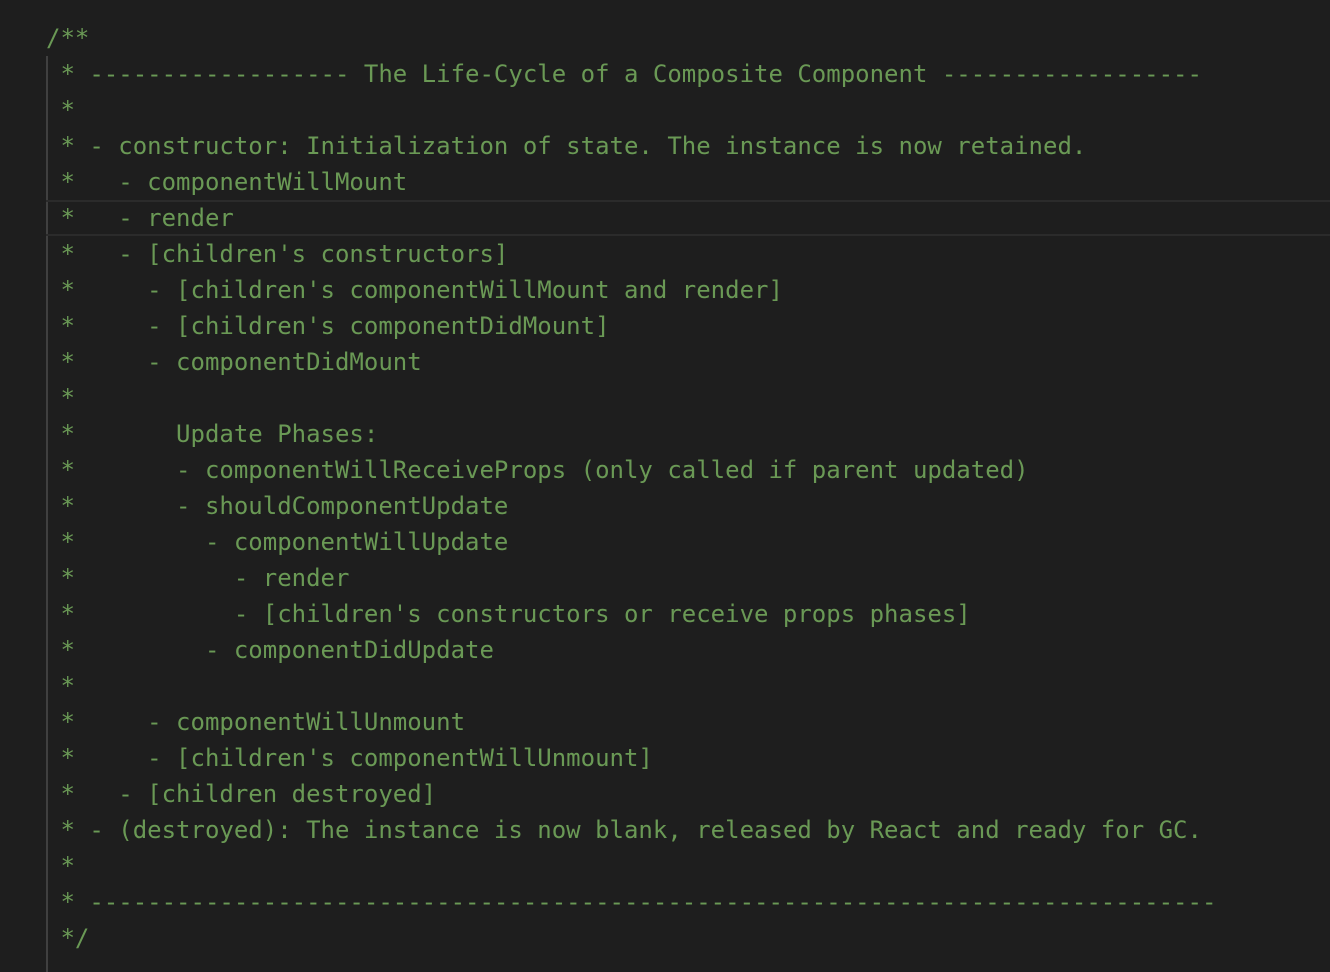 This screenshot has width=1330, height=972. What do you see at coordinates (688, 506) in the screenshot?
I see `code-line: * - shouldComponentUpdate` at bounding box center [688, 506].